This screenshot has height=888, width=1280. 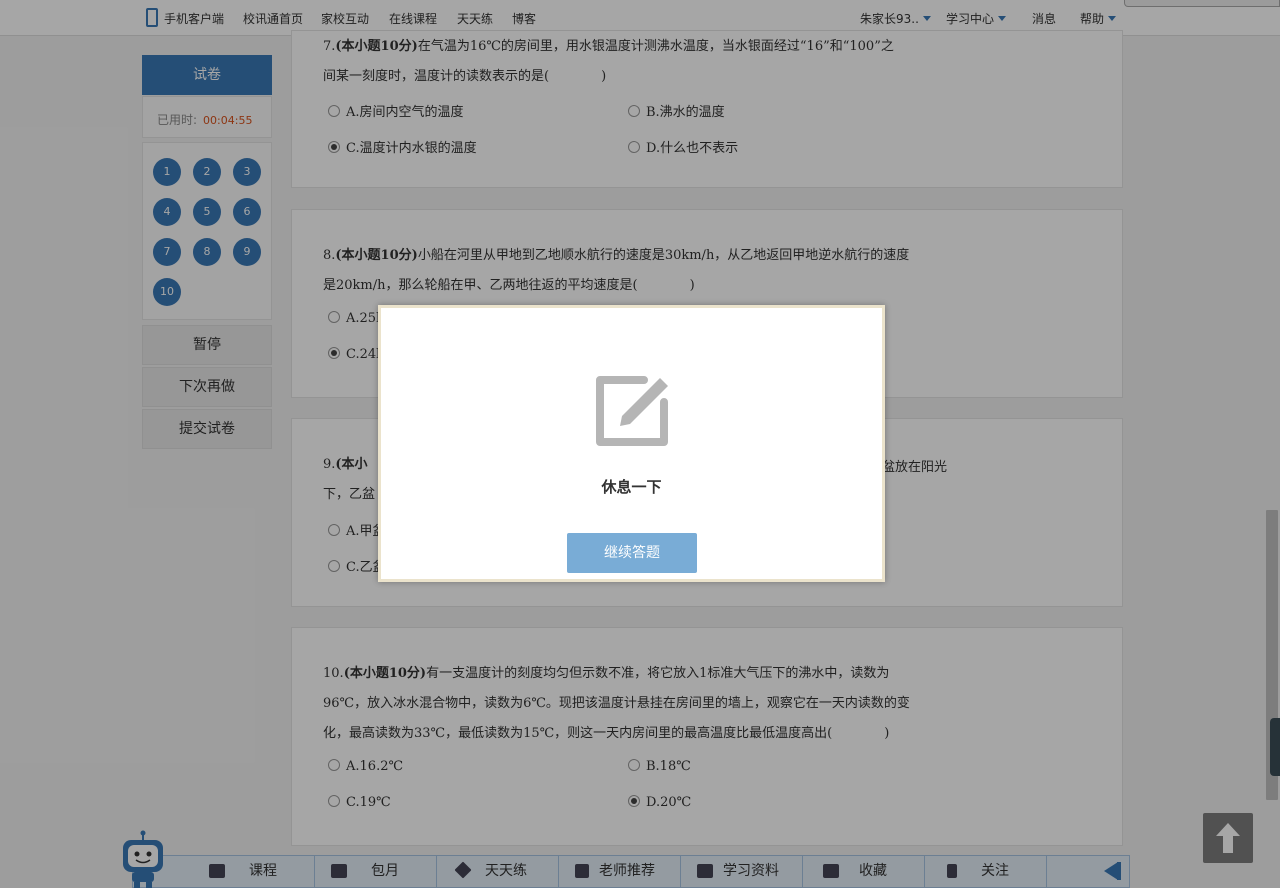 What do you see at coordinates (631, 487) in the screenshot?
I see `dialog-title: 休息一下` at bounding box center [631, 487].